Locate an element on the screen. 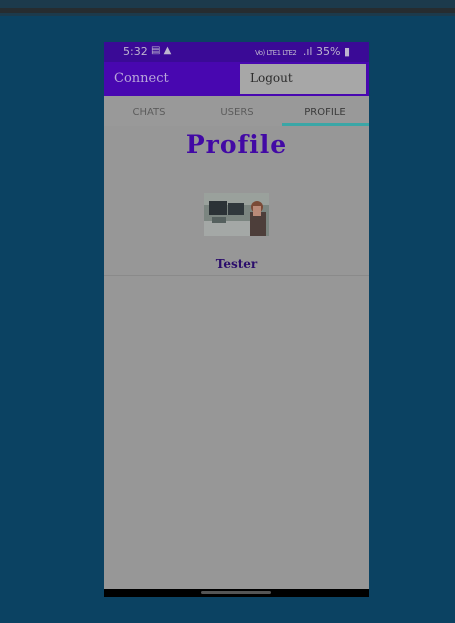 The height and width of the screenshot is (623, 455). status-bar: 5:32 ▤ ▲ Vo) LTE1 LTE2 .ıl 35% ▮ is located at coordinates (236, 52).